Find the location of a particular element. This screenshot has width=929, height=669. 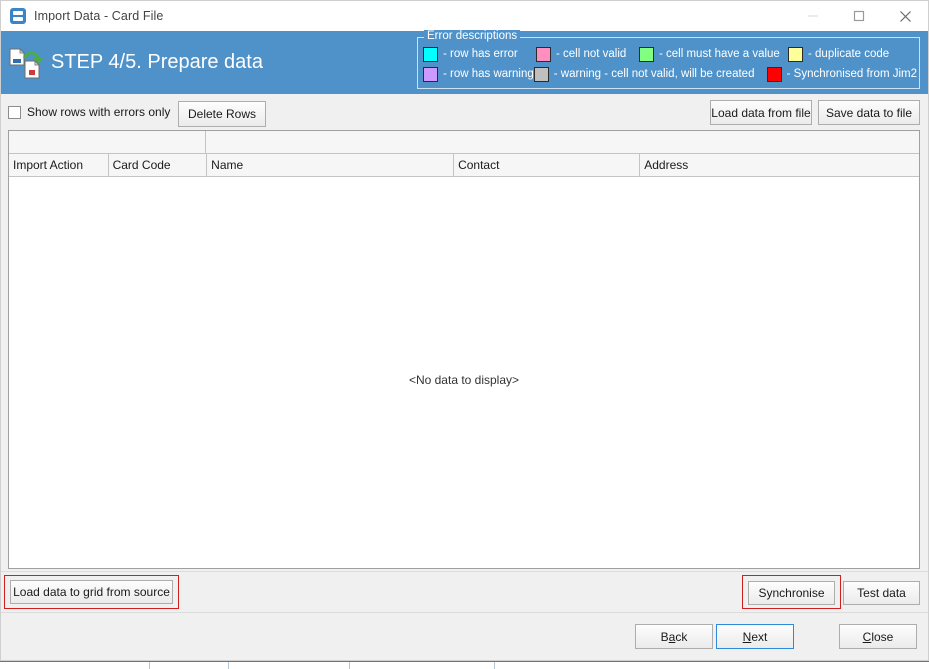

window-controls is located at coordinates (859, 16).